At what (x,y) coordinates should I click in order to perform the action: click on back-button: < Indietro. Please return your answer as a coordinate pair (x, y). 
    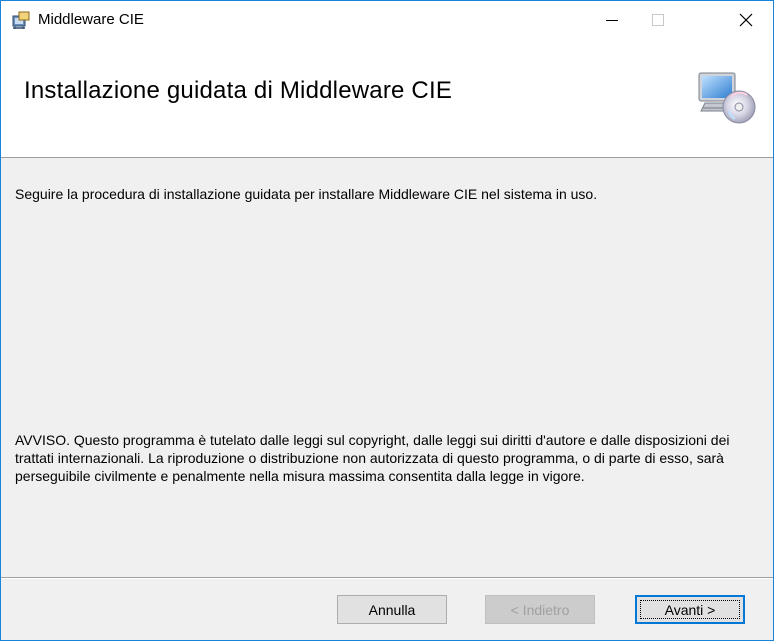
    Looking at the image, I should click on (540, 609).